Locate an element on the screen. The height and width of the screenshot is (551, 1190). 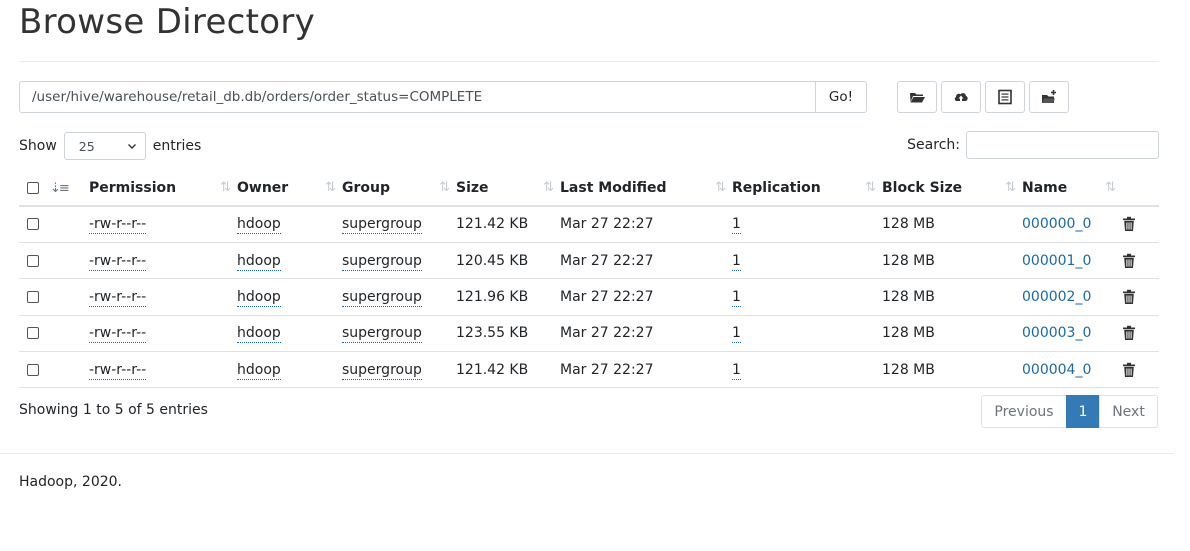
size-value: 123.55 KB is located at coordinates (508, 334).